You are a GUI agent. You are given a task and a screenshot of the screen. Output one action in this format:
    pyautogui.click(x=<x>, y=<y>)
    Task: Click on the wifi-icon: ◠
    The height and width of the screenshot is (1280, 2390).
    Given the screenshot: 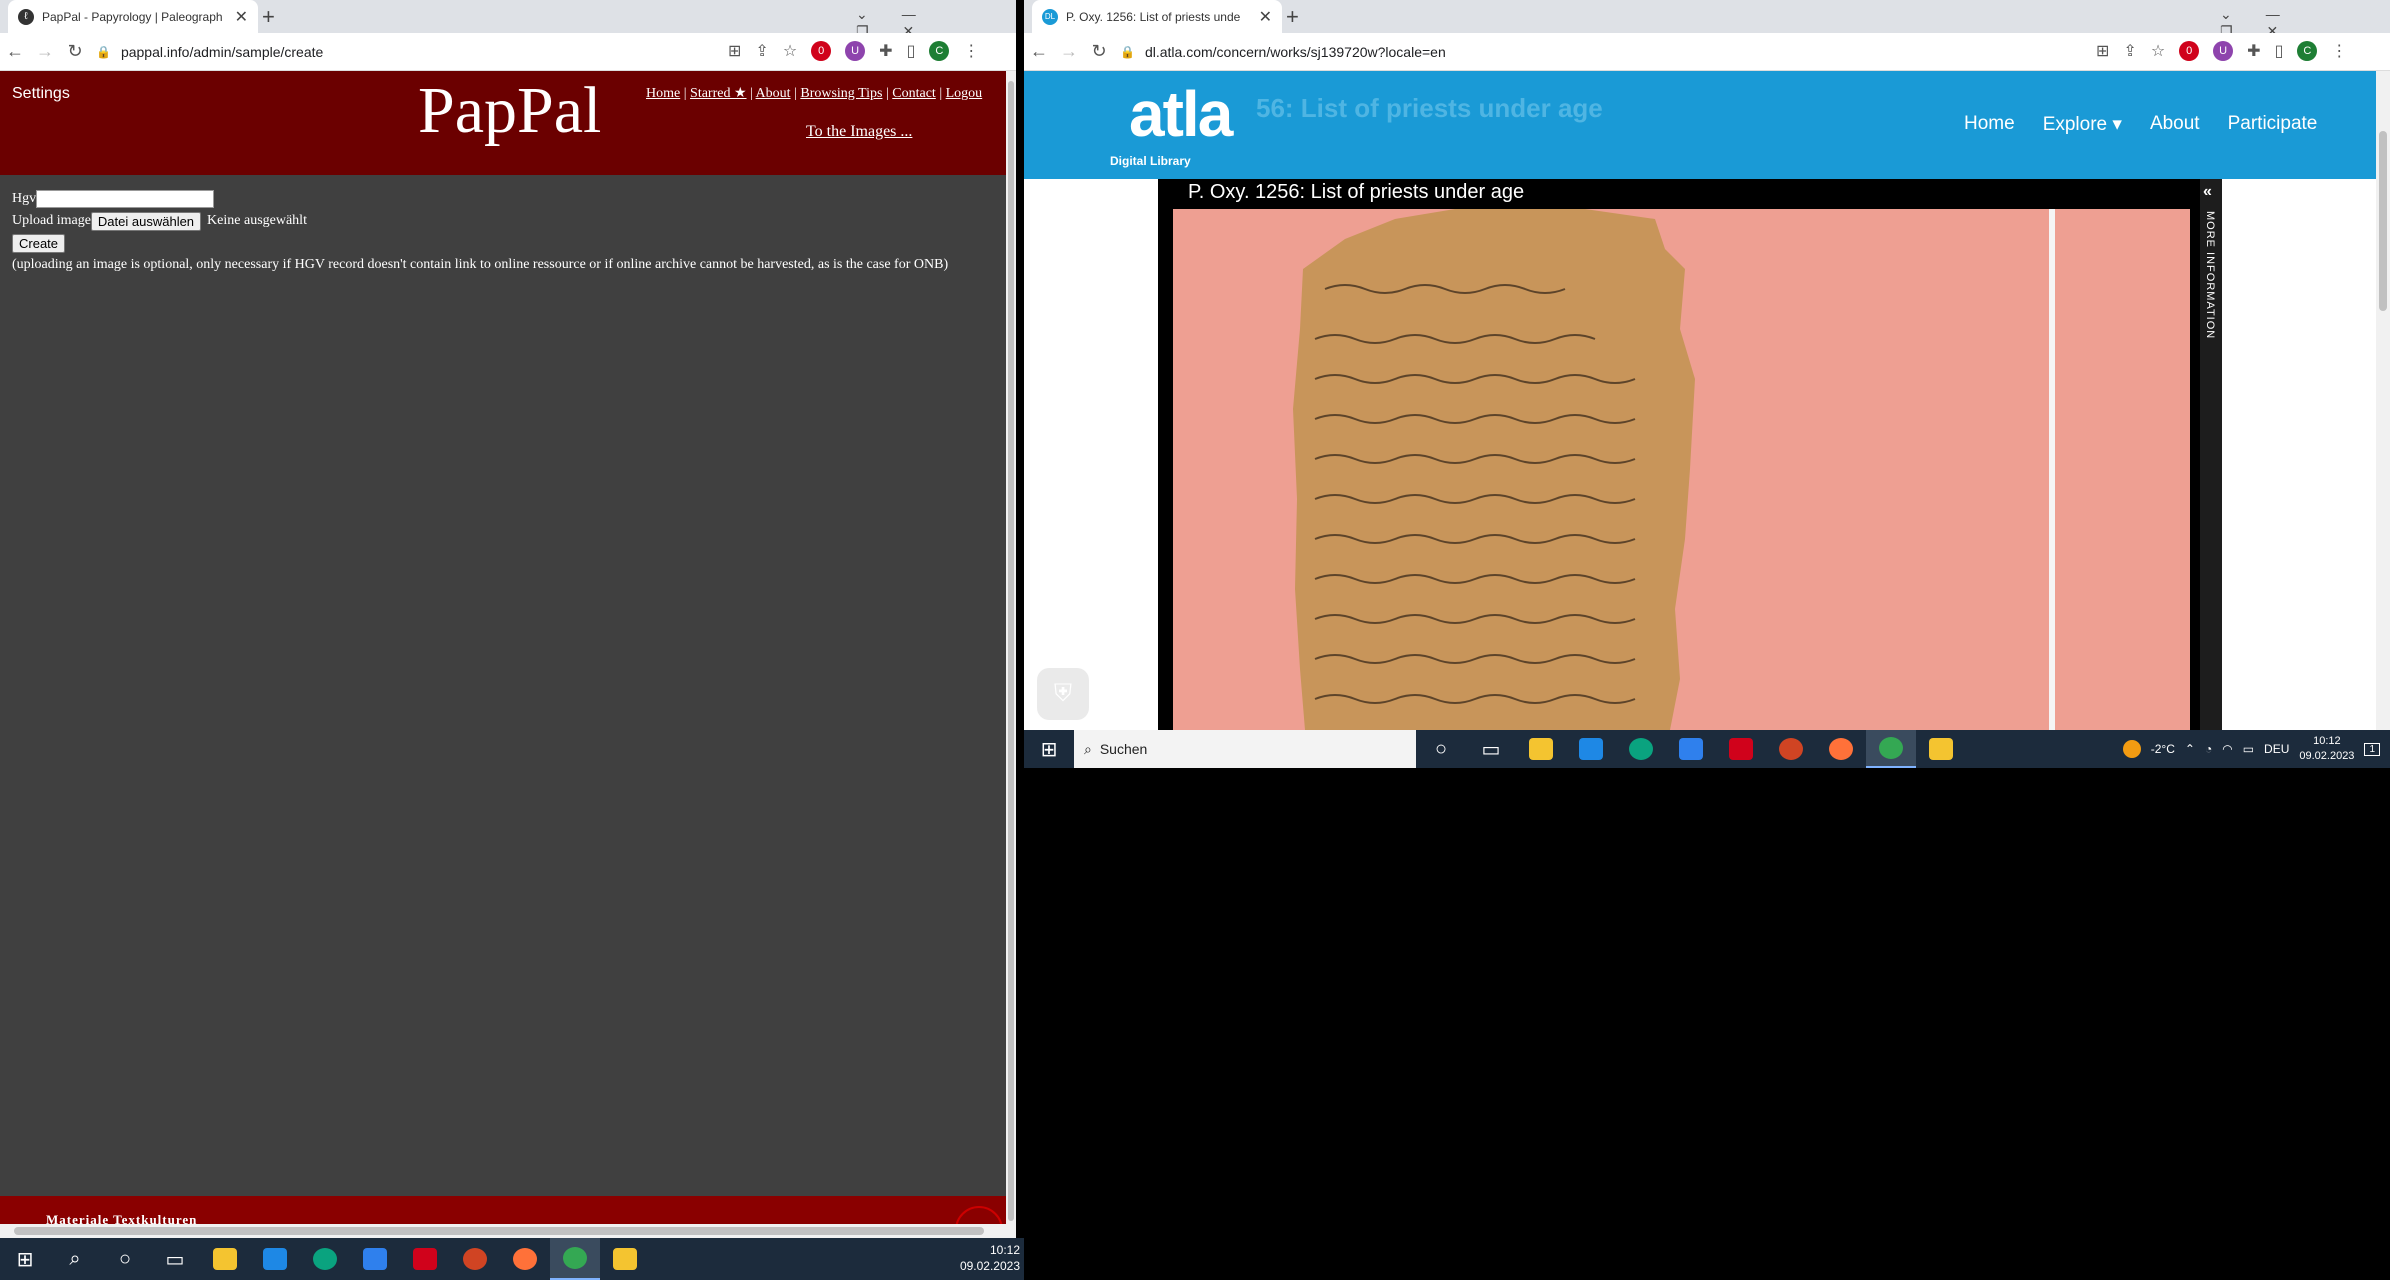 What is the action you would take?
    pyautogui.click(x=2227, y=749)
    